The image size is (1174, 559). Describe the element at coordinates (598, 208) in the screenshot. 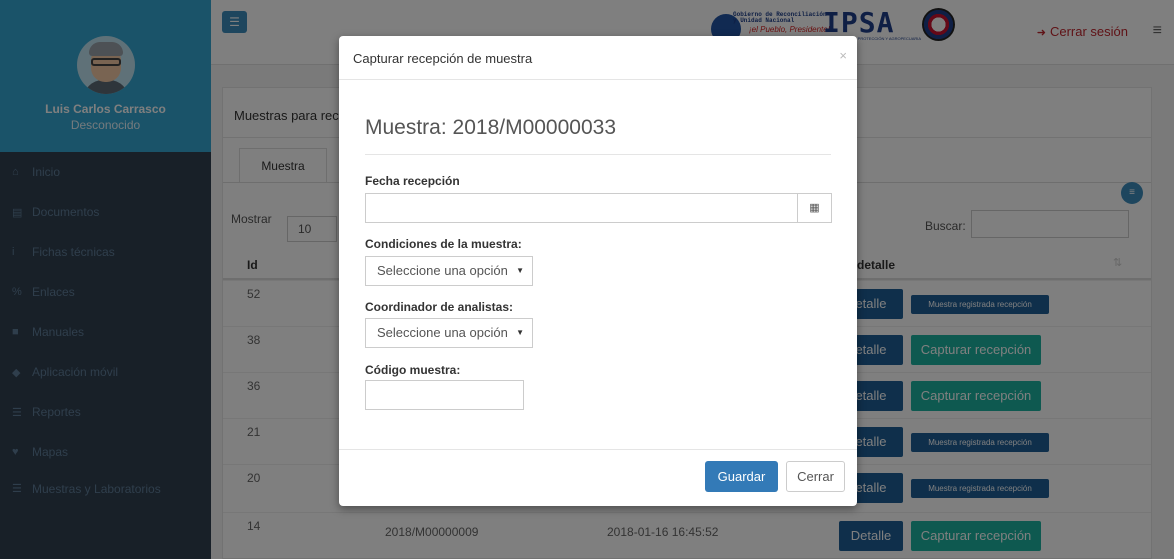

I see `reception-date-field: ▦` at that location.